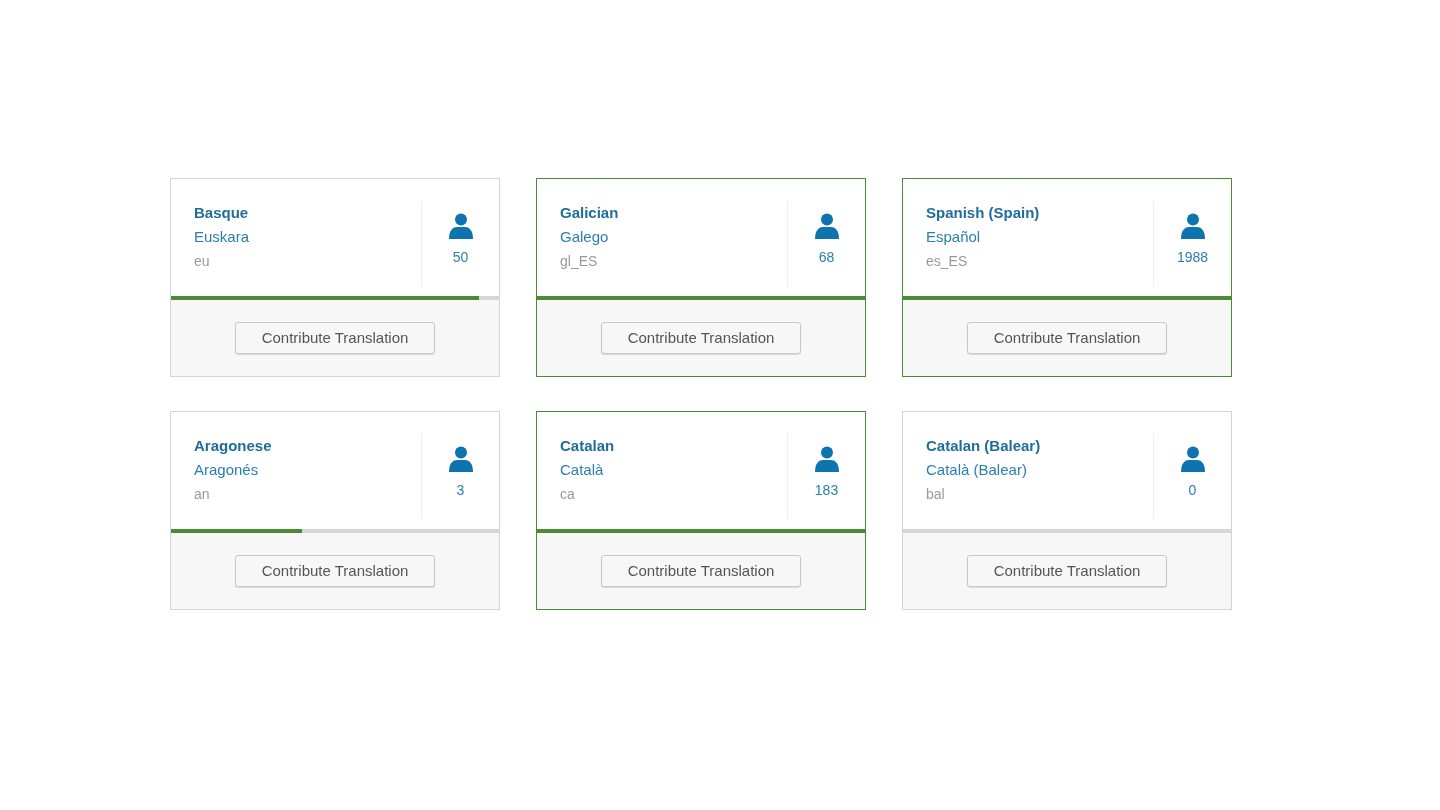  Describe the element at coordinates (568, 494) in the screenshot. I see `locale-code: ca` at that location.